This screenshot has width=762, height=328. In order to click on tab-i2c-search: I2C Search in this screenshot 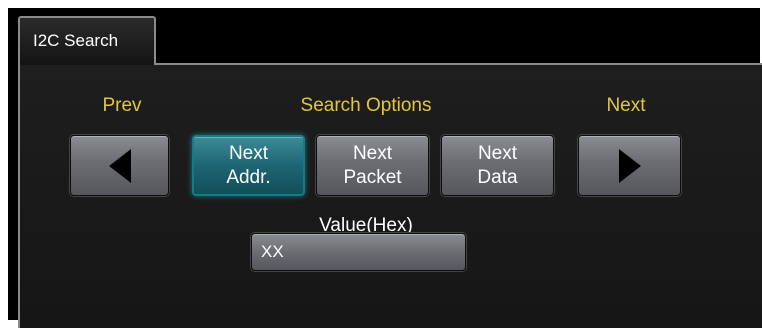, I will do `click(87, 40)`.